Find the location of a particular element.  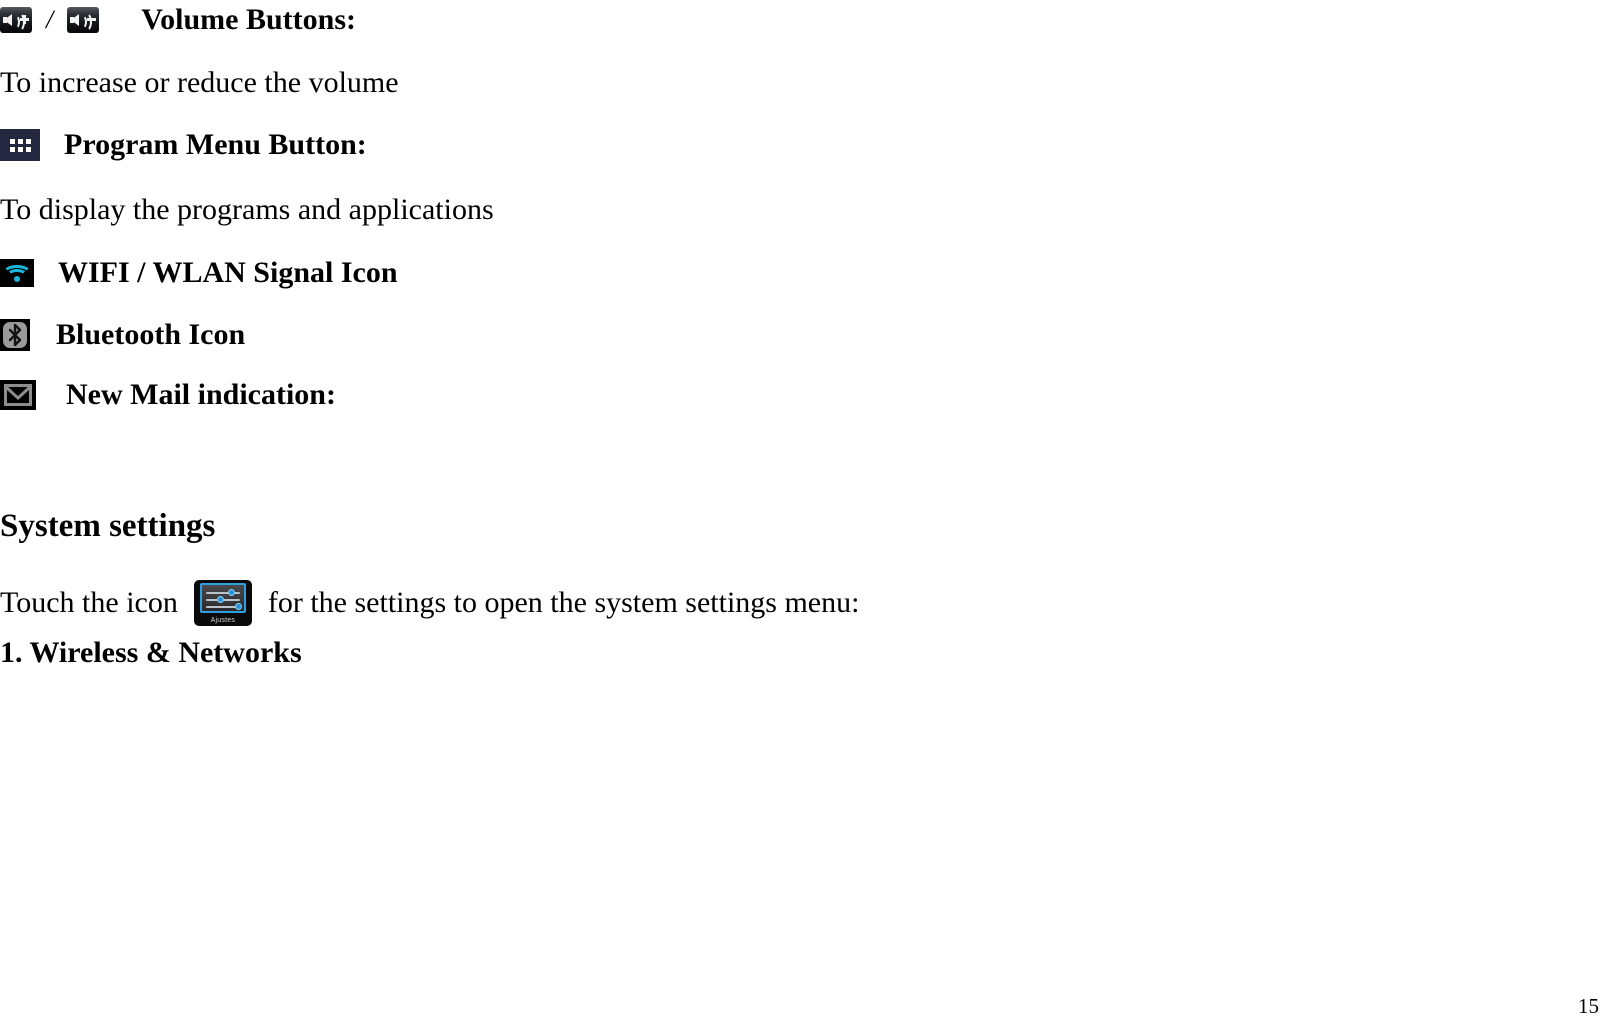

program-menu-description: To display the programs and applications is located at coordinates (247, 209).